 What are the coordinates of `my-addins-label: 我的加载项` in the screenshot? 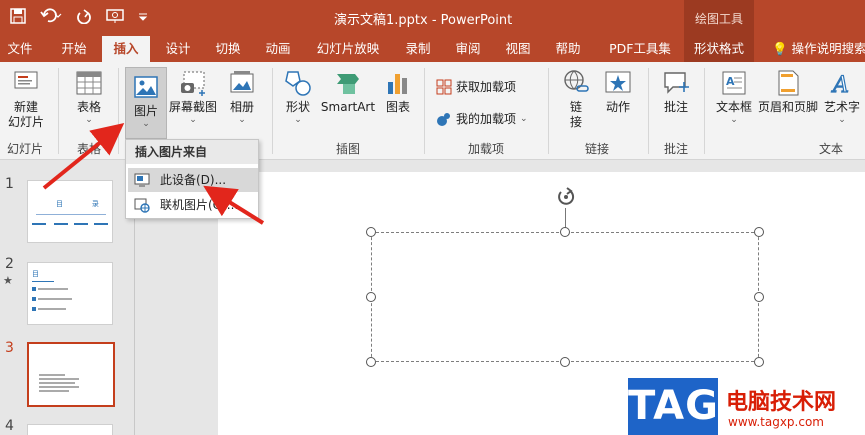 It's located at (486, 119).